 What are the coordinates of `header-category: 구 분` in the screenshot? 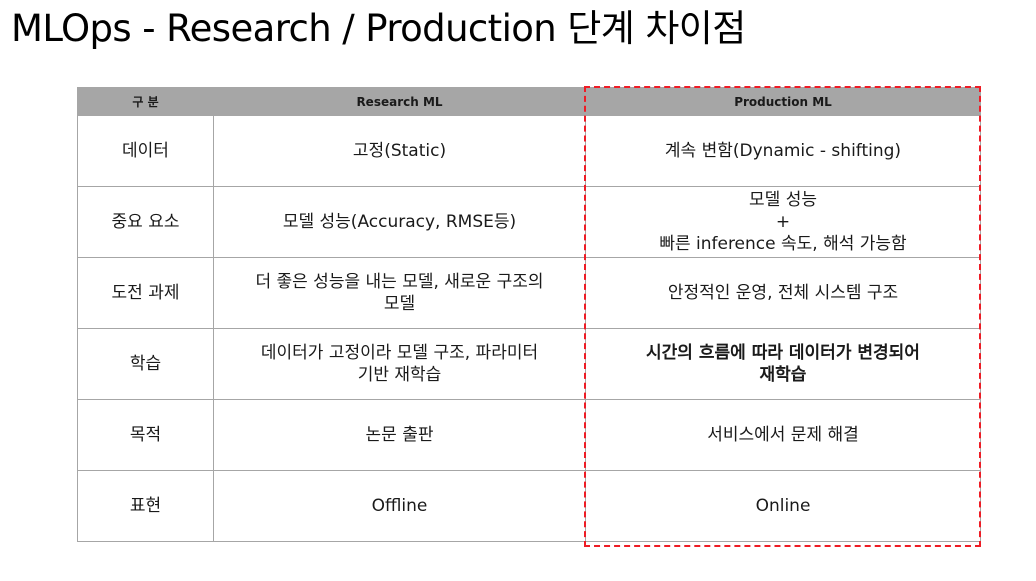 It's located at (145, 101).